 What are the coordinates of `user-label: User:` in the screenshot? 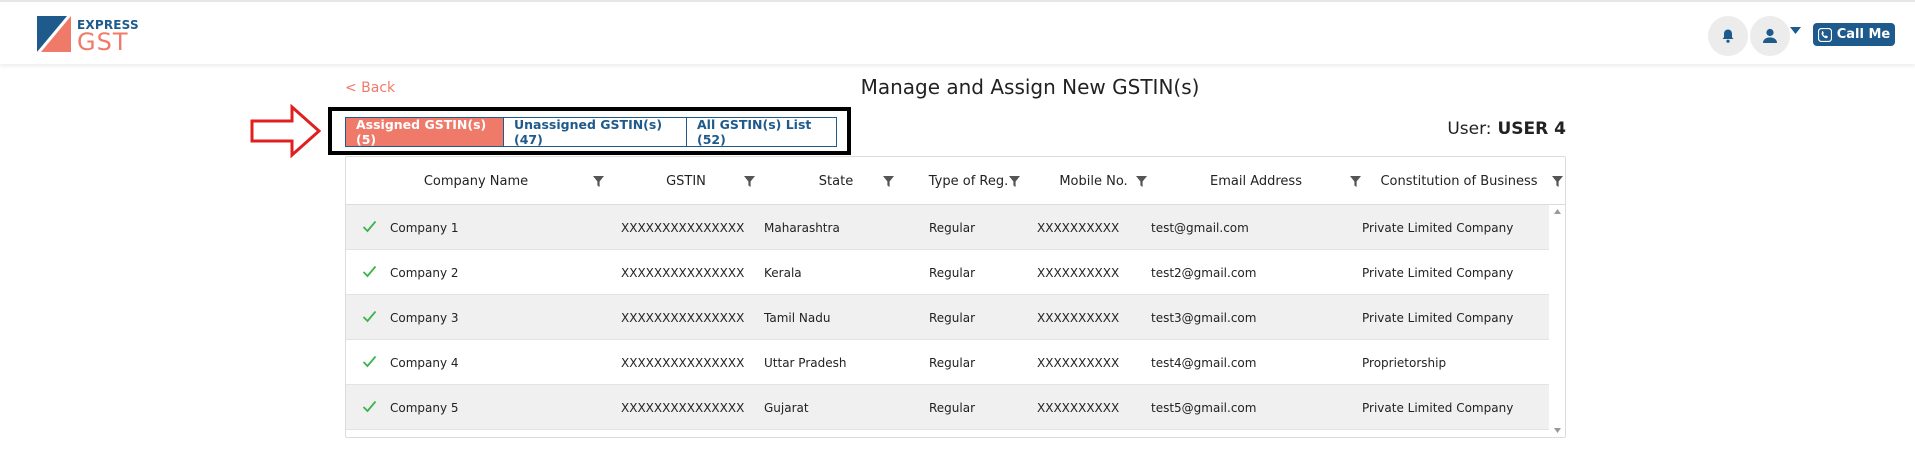 It's located at (1469, 129).